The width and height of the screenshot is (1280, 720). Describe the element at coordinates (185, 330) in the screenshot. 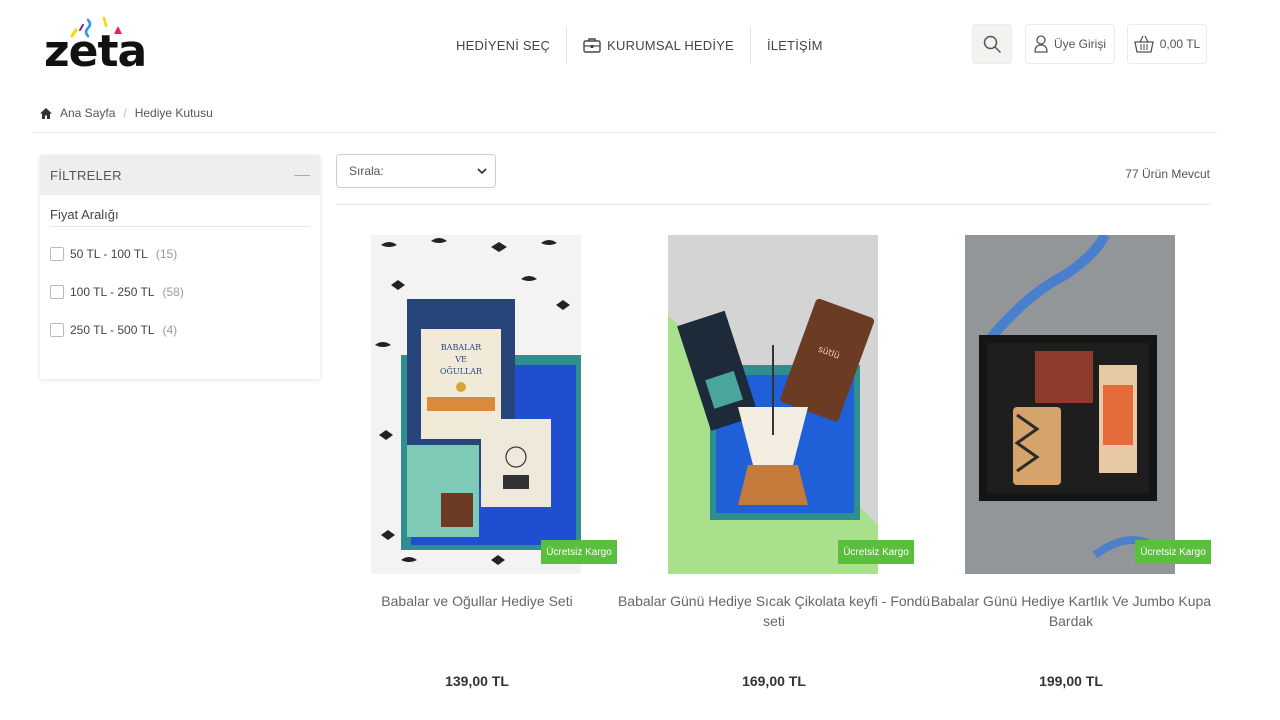

I see `filter-option: 250 TL - 500 TL (4)` at that location.